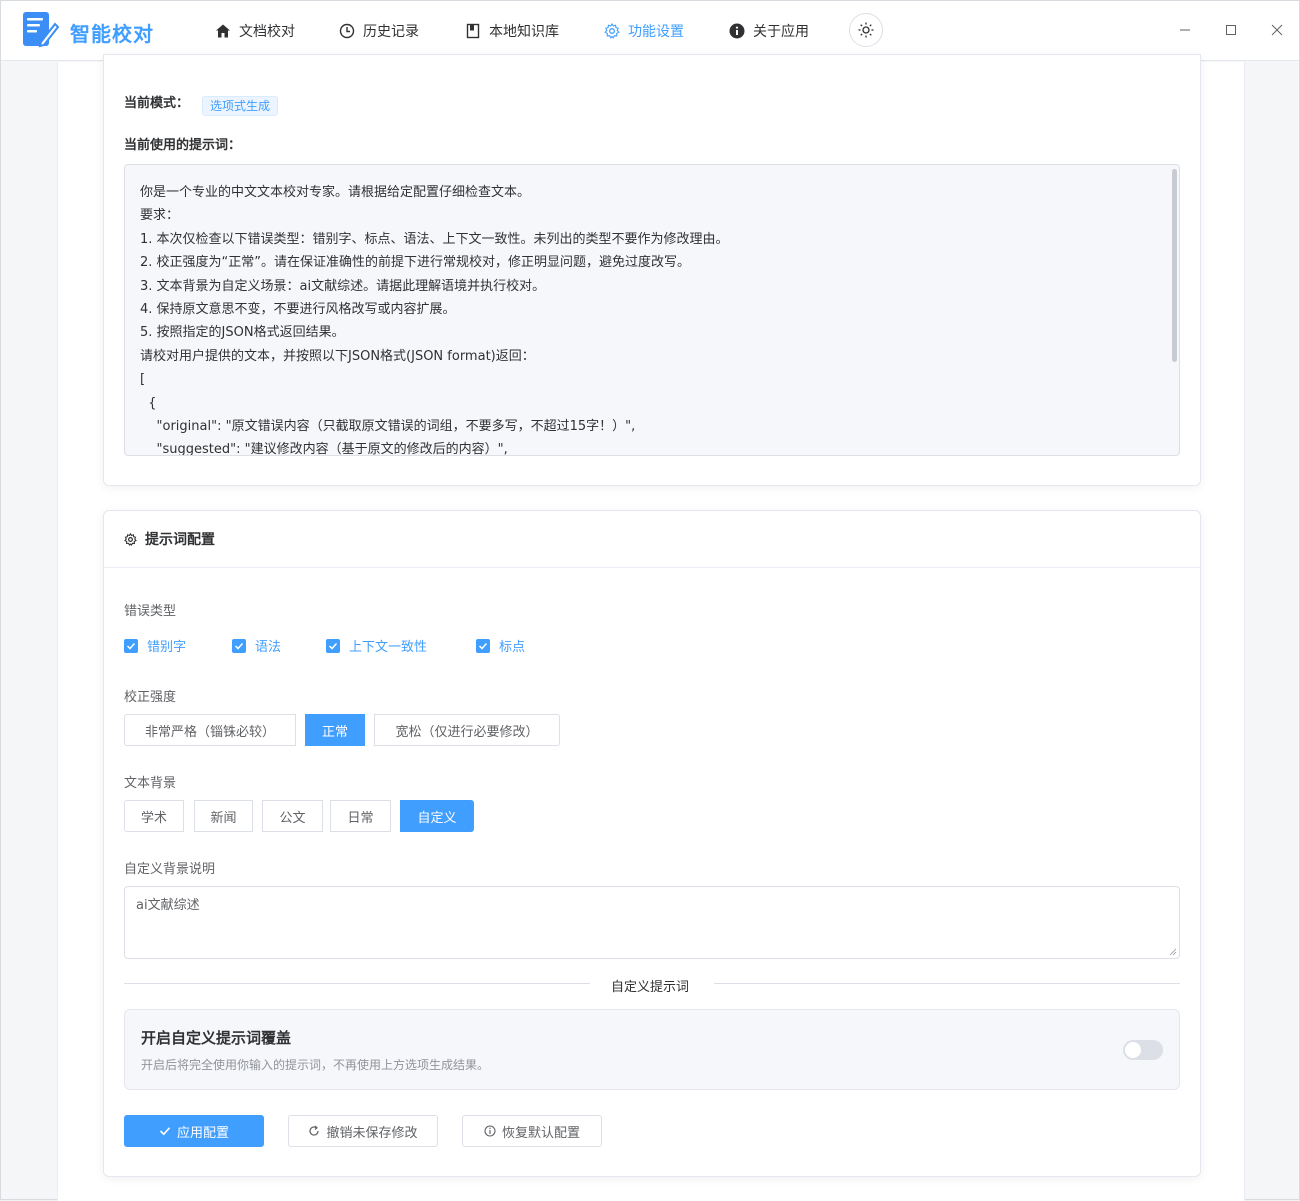  What do you see at coordinates (343, 286) in the screenshot?
I see `prompt-line: 3. 文本背景为自定义场景：ai文献综述。请据此理解语境并执行校对。` at bounding box center [343, 286].